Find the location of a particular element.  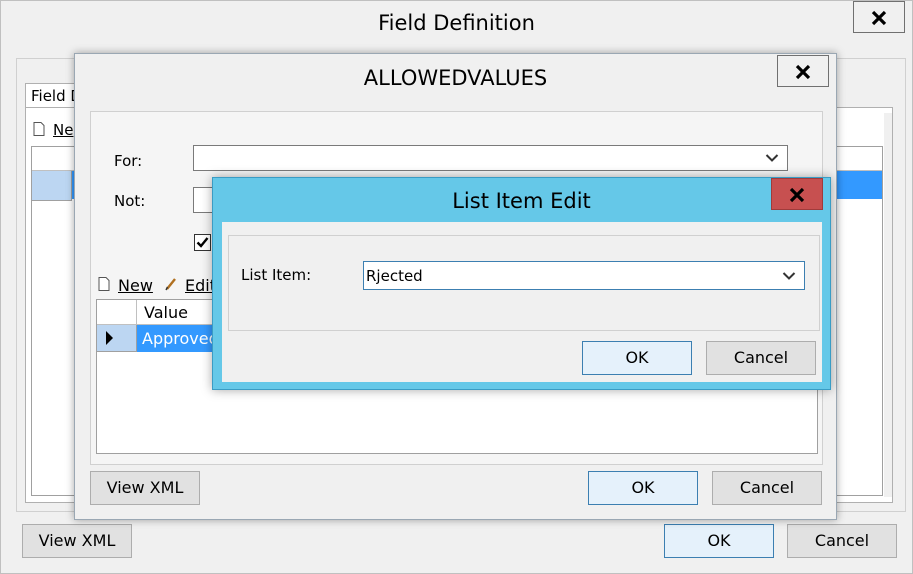

checkbox is located at coordinates (202, 242).